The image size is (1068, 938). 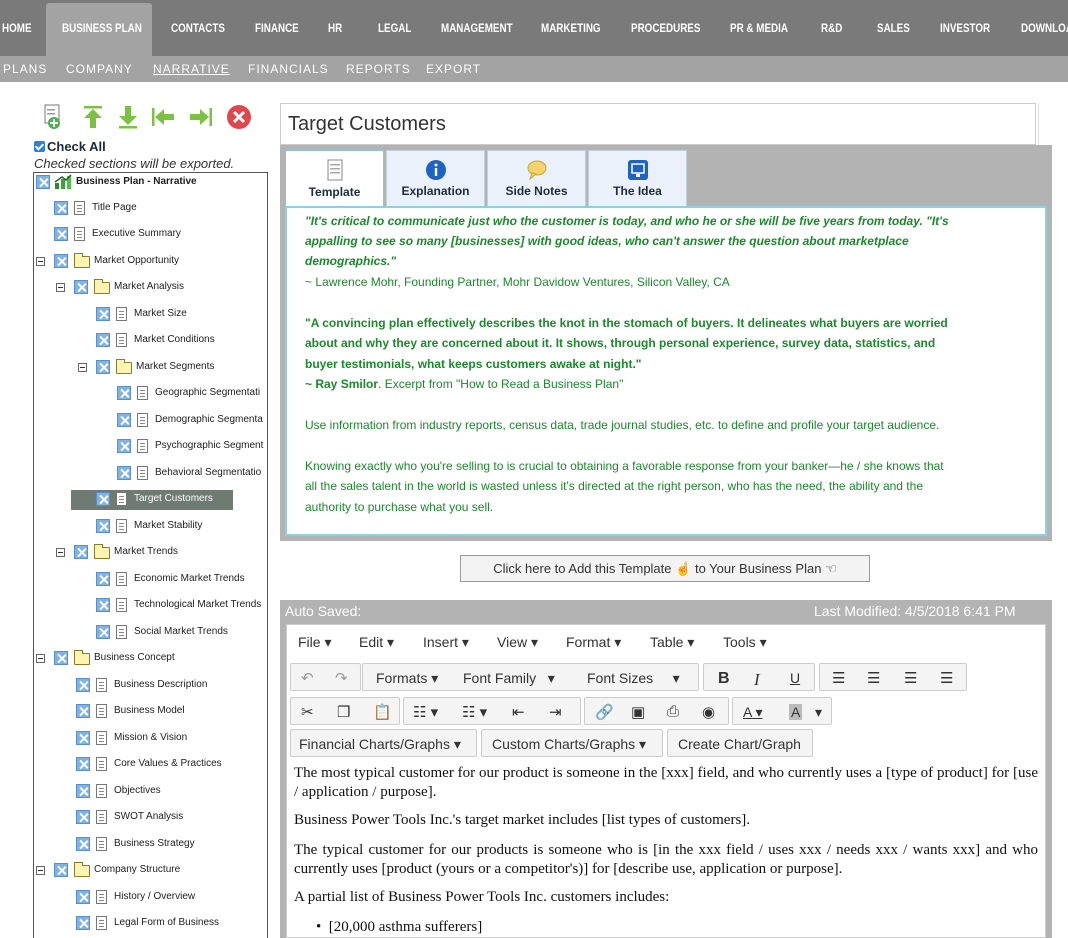 I want to click on tree-item: Market Analysis, so click(x=150, y=287).